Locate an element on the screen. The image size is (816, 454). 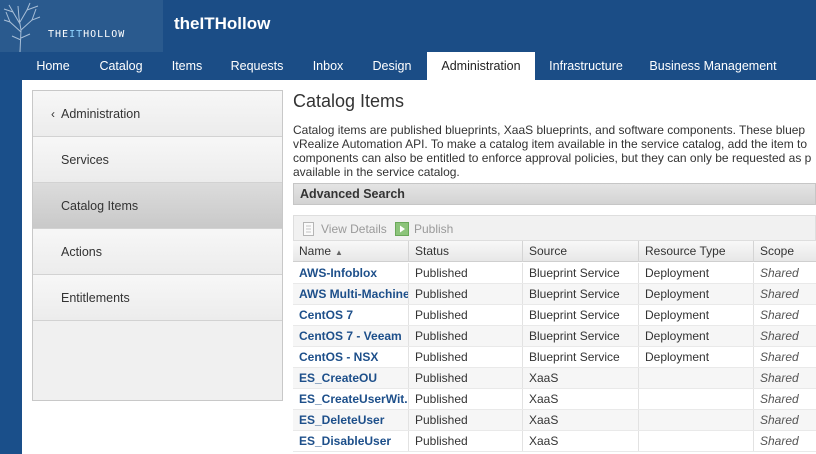
tab-design: Design is located at coordinates (392, 66).